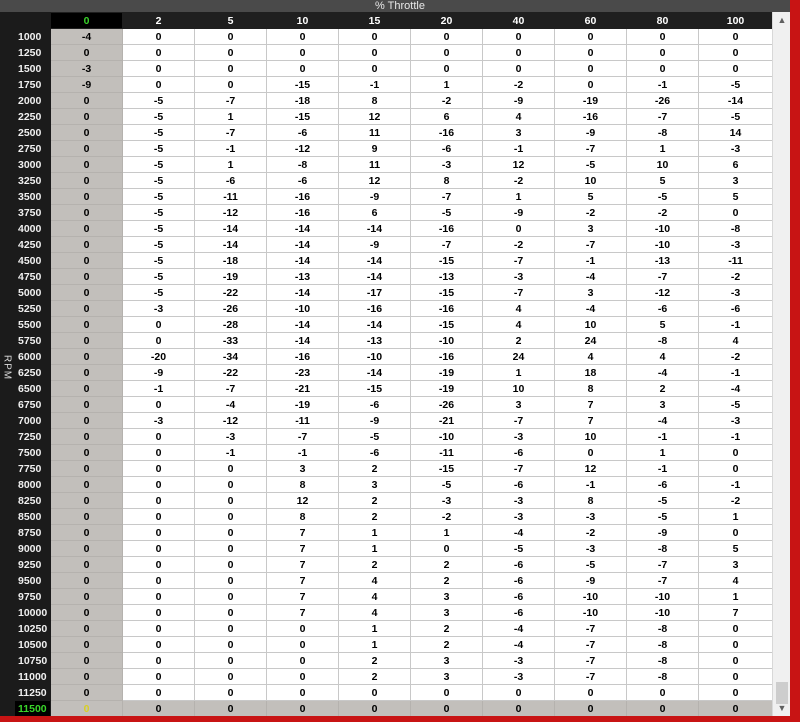 The width and height of the screenshot is (800, 722). I want to click on table-cell: -18, so click(302, 100).